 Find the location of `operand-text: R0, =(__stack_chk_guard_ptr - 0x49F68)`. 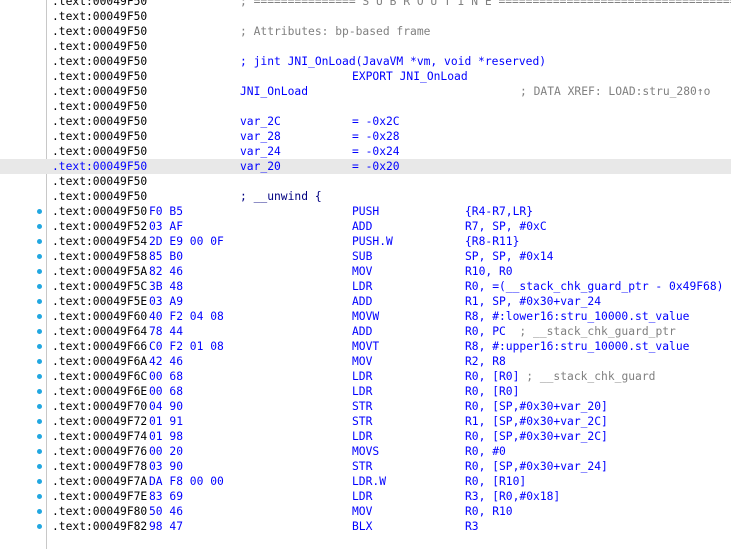

operand-text: R0, =(__stack_chk_guard_ptr - 0x49F68) is located at coordinates (594, 286).